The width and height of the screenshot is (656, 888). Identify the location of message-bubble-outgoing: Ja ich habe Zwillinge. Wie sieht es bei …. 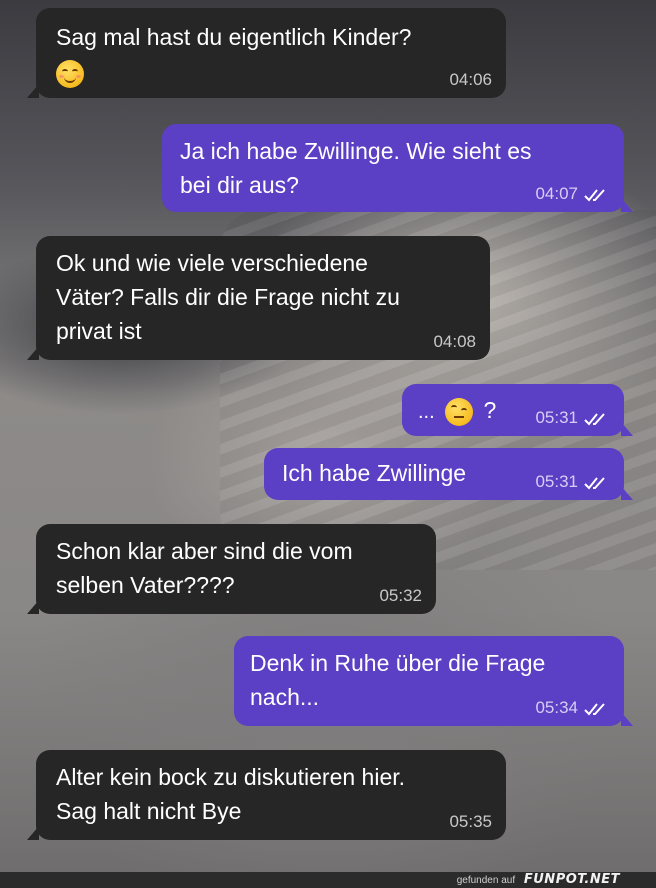
(397, 168).